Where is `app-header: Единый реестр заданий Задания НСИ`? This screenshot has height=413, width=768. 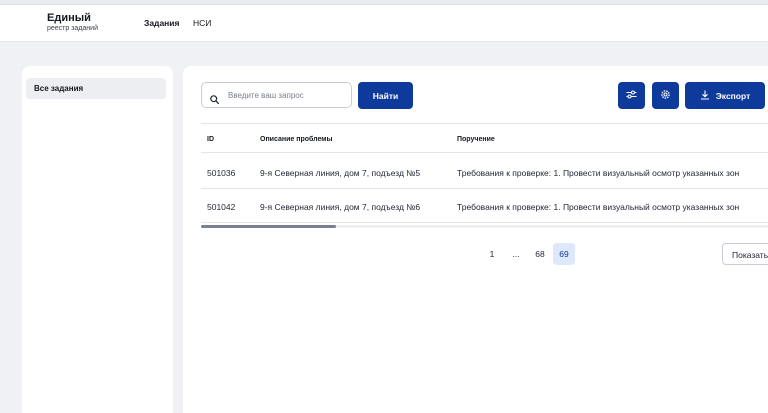
app-header: Единый реестр заданий Задания НСИ is located at coordinates (384, 23).